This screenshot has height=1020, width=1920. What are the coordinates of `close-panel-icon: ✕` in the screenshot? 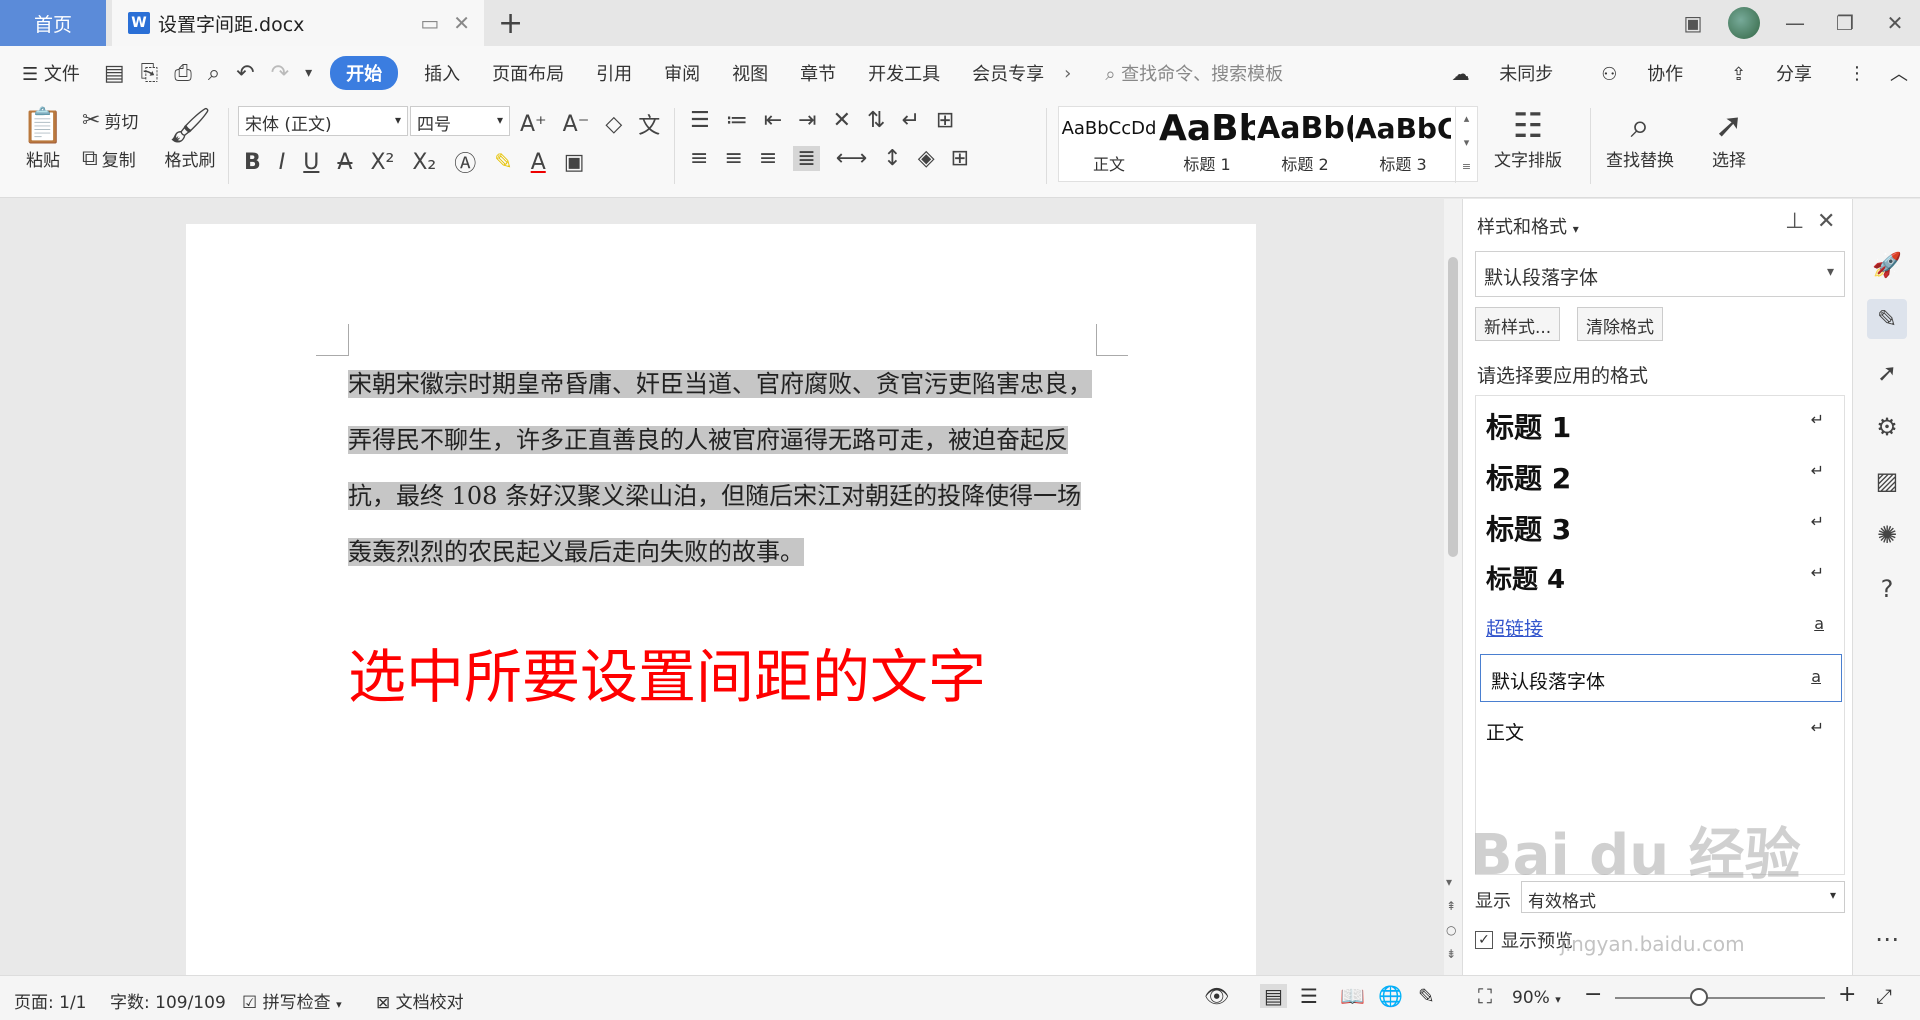 It's located at (1826, 221).